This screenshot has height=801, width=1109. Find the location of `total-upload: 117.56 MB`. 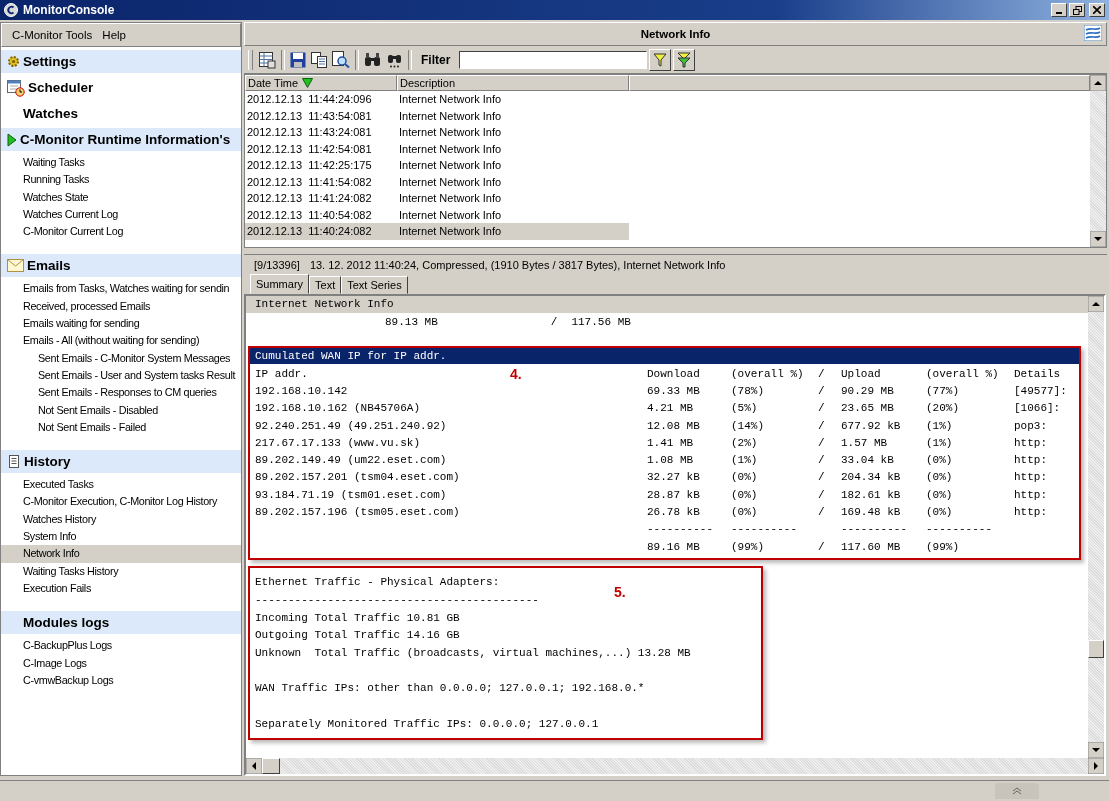

total-upload: 117.56 MB is located at coordinates (601, 322).